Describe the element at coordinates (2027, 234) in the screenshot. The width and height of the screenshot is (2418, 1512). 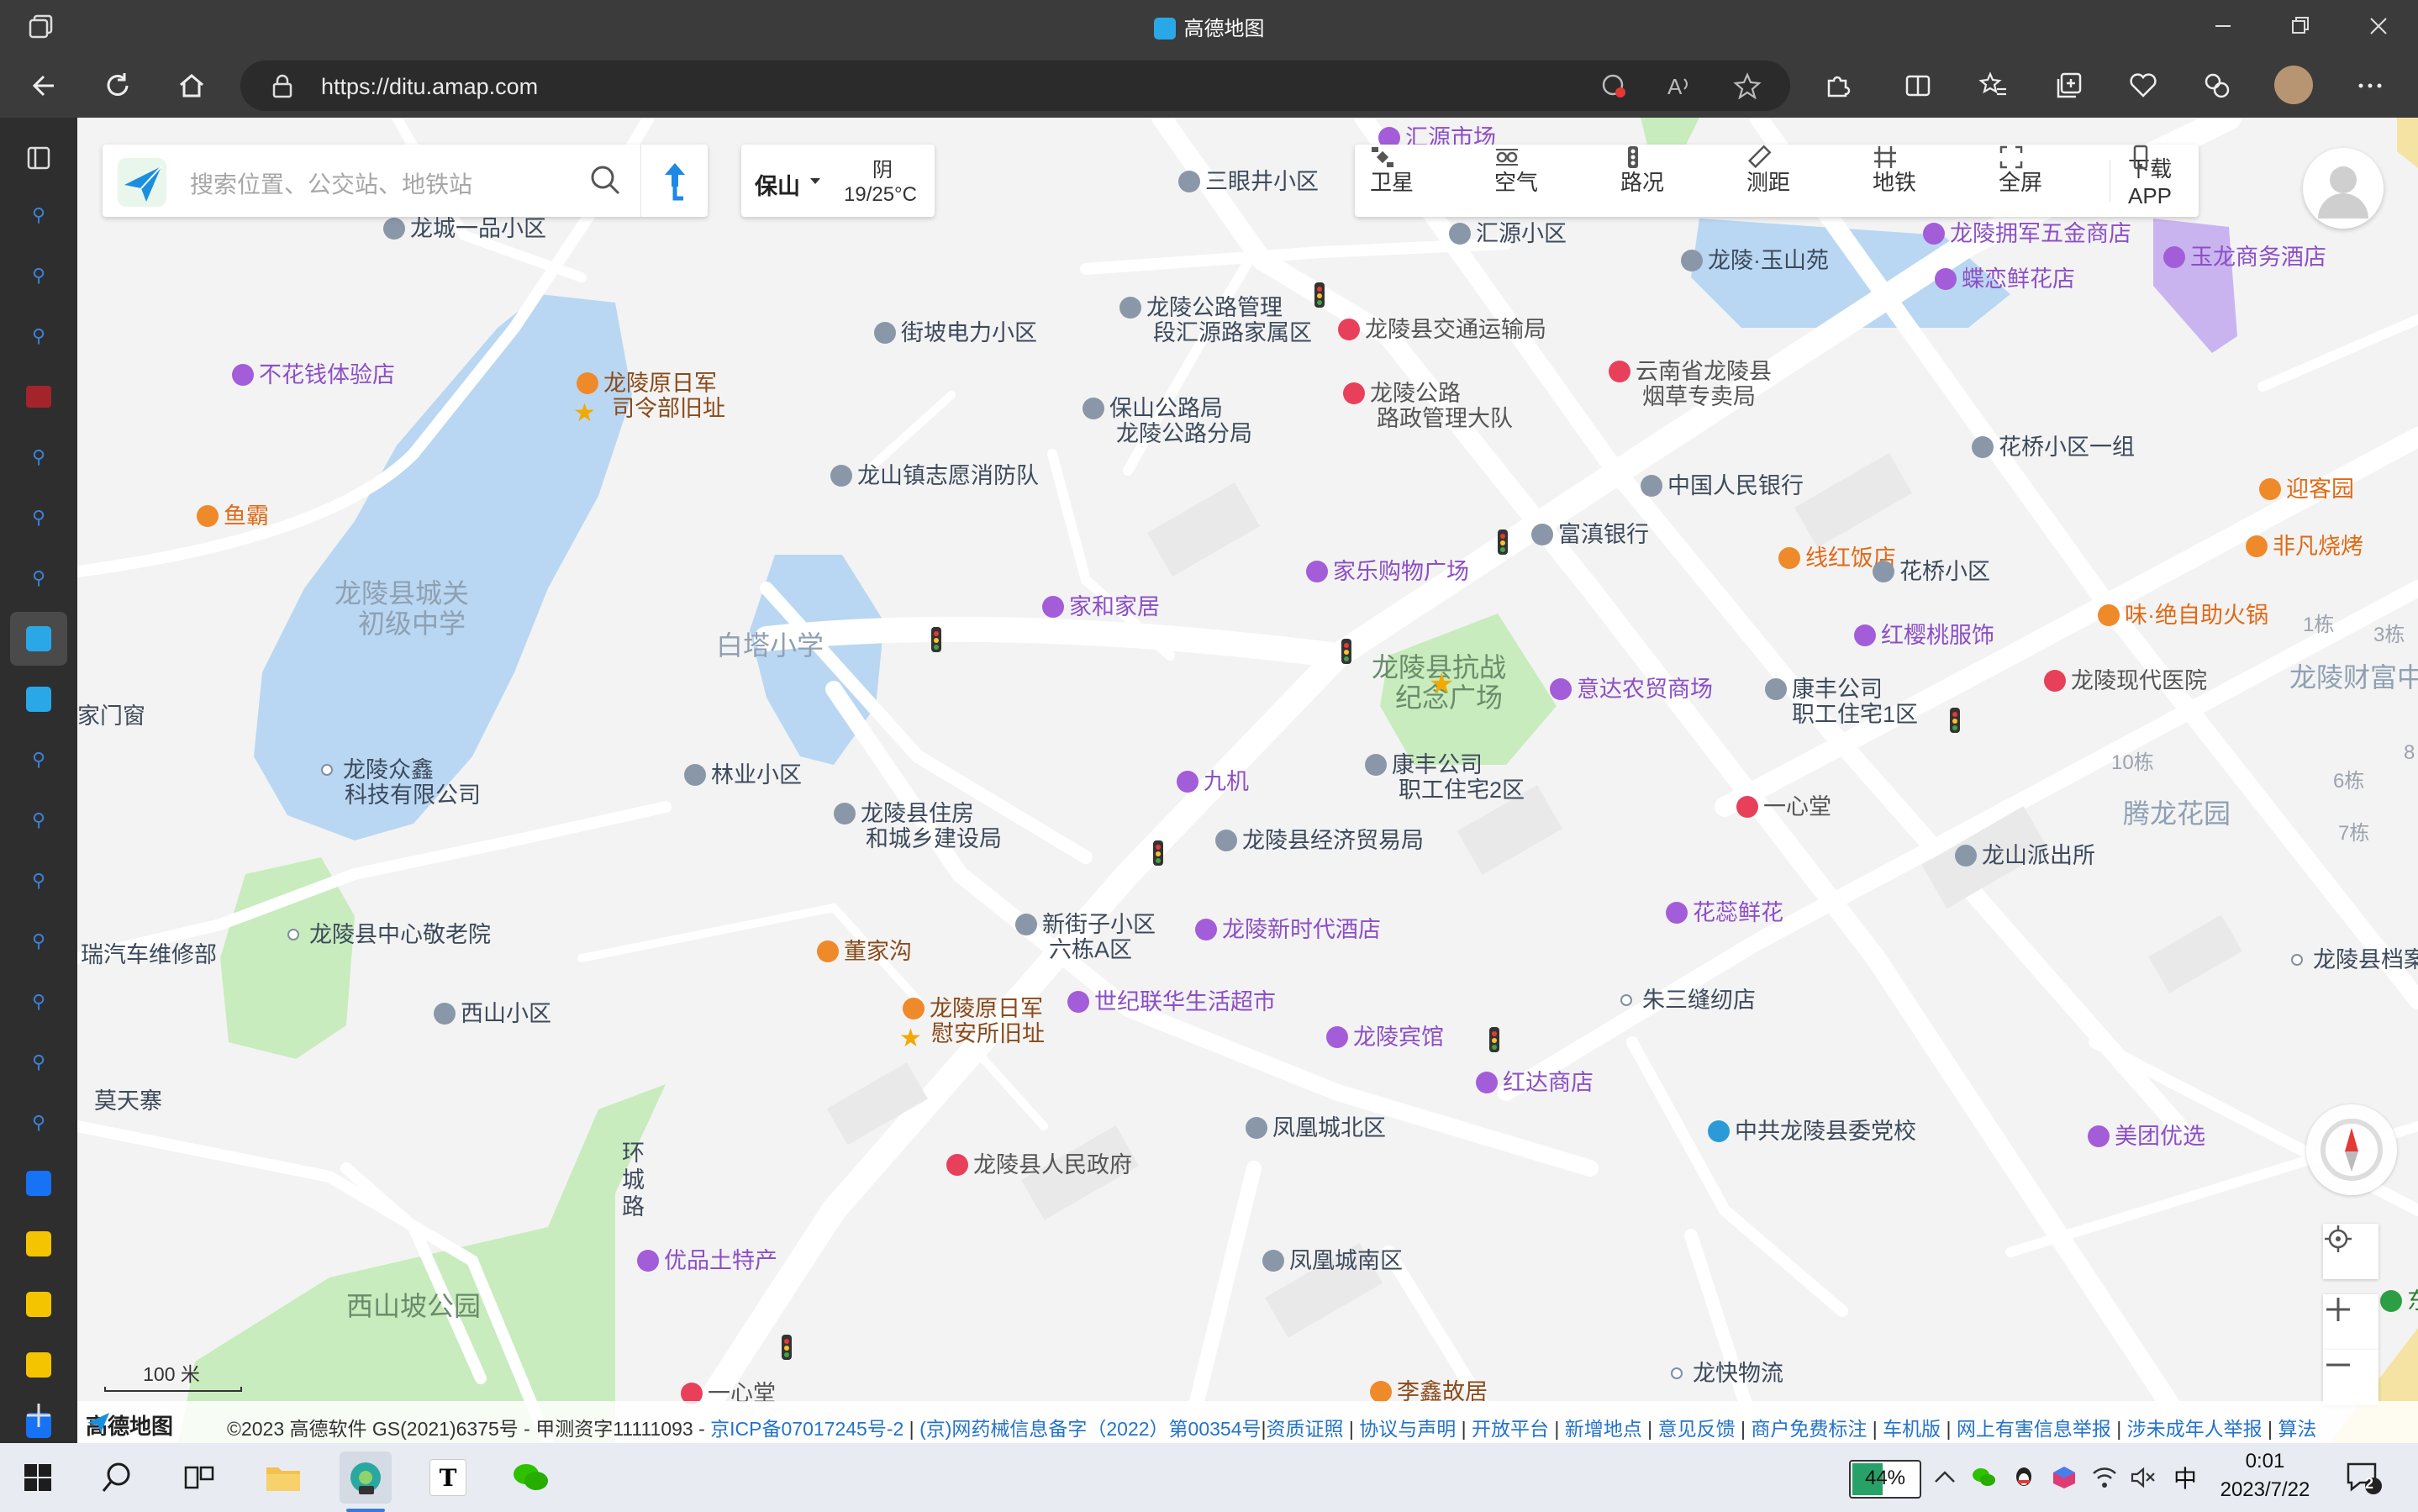
I see `poi-label: 龙陵拥军五金商店` at that location.